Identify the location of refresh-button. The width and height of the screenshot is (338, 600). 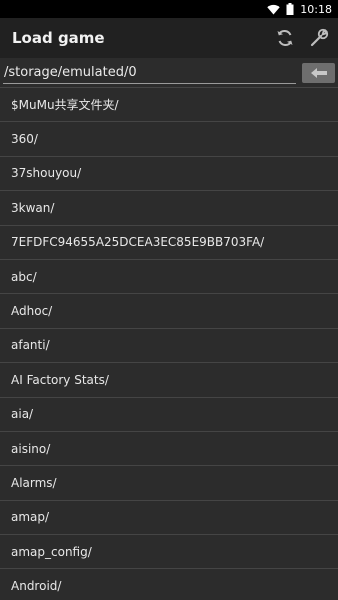
(285, 38).